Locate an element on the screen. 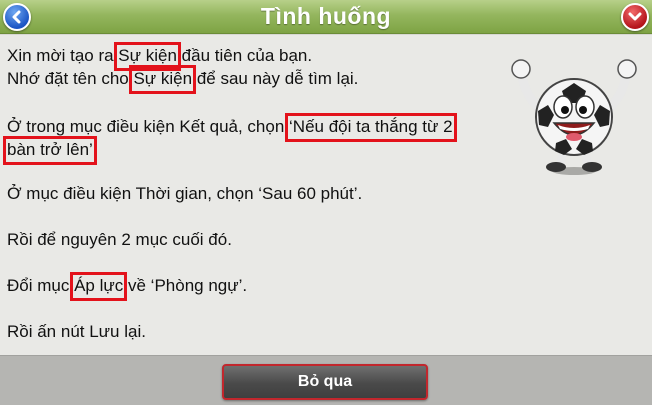 Image resolution: width=652 pixels, height=405 pixels. instruction-line-7: Đổi mục Áp lực về ‘Phòng ngự’. is located at coordinates (127, 286).